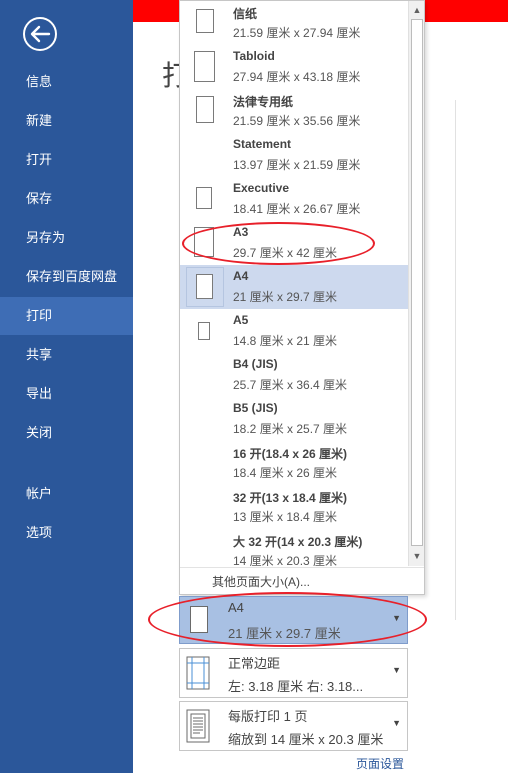 Image resolution: width=508 pixels, height=773 pixels. I want to click on pages-per-sheet-icon, so click(198, 726).